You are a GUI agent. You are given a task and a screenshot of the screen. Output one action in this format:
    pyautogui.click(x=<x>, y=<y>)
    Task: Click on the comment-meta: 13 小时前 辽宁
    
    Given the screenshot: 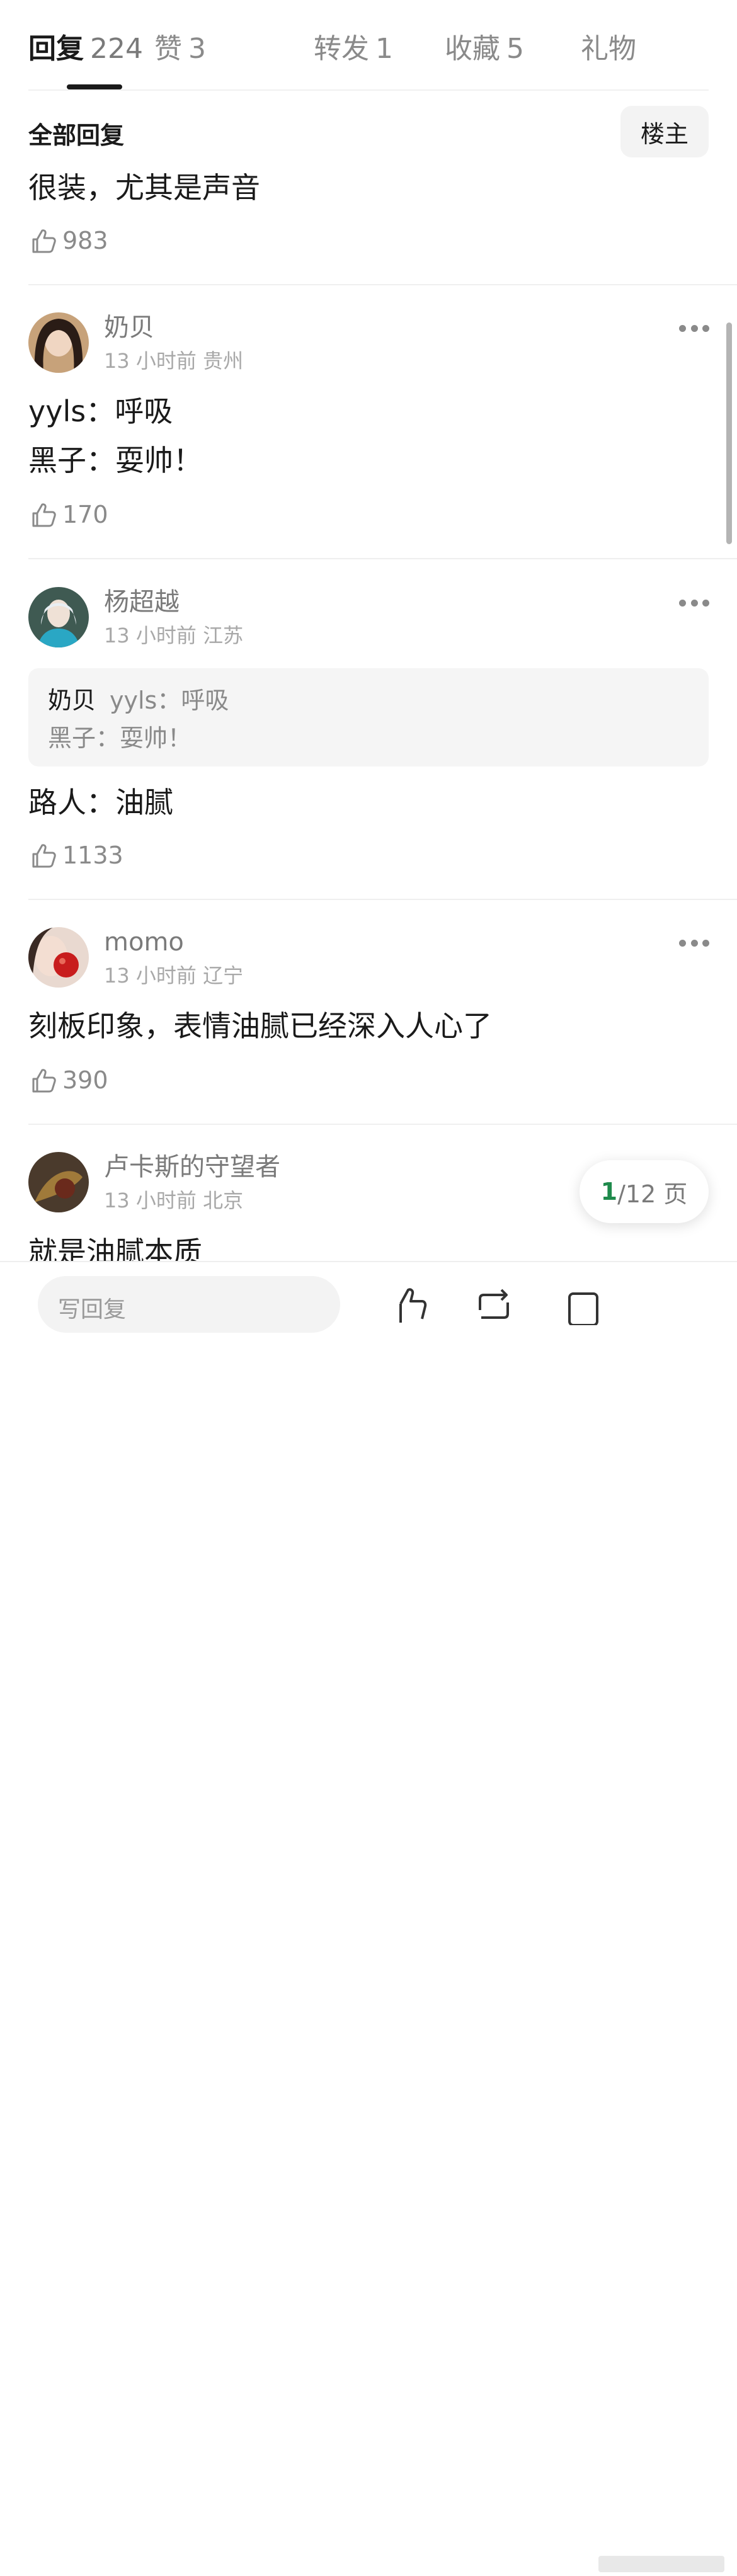 What is the action you would take?
    pyautogui.click(x=174, y=975)
    